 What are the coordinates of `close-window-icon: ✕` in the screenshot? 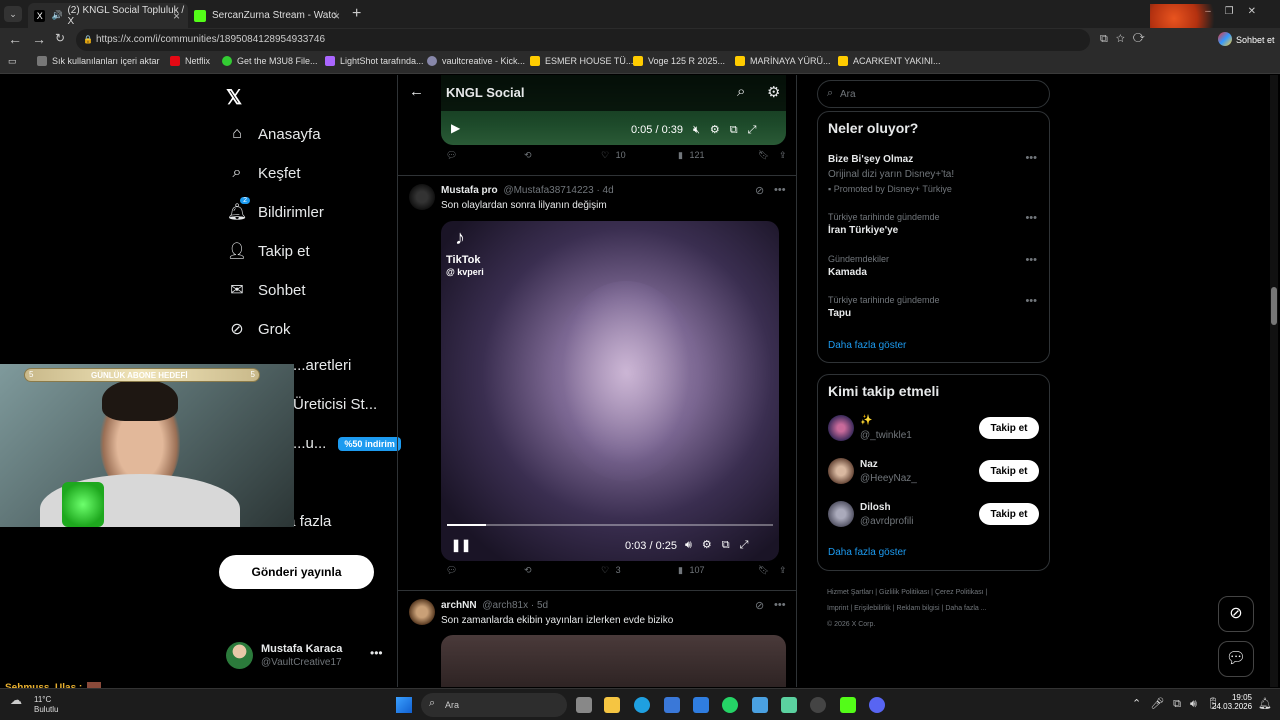 It's located at (1259, 11).